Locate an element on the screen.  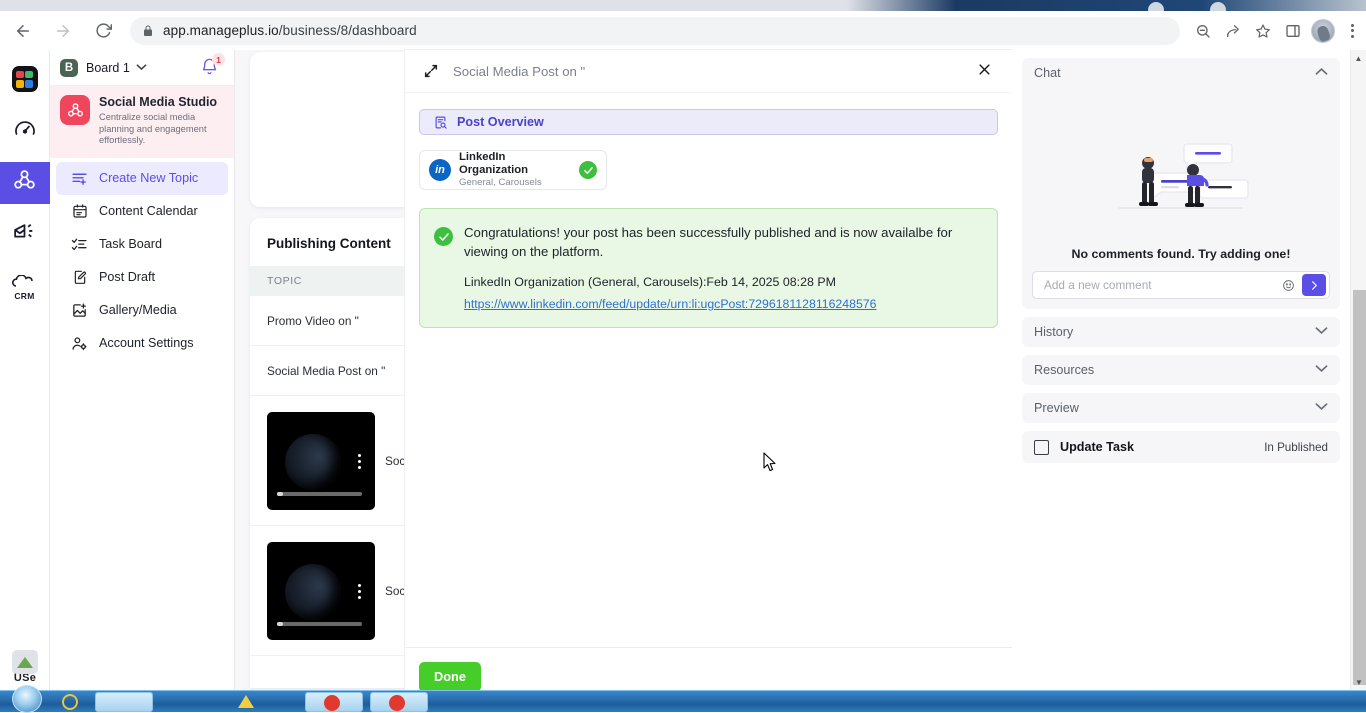
chat-panel-header: Chat is located at coordinates (1181, 73).